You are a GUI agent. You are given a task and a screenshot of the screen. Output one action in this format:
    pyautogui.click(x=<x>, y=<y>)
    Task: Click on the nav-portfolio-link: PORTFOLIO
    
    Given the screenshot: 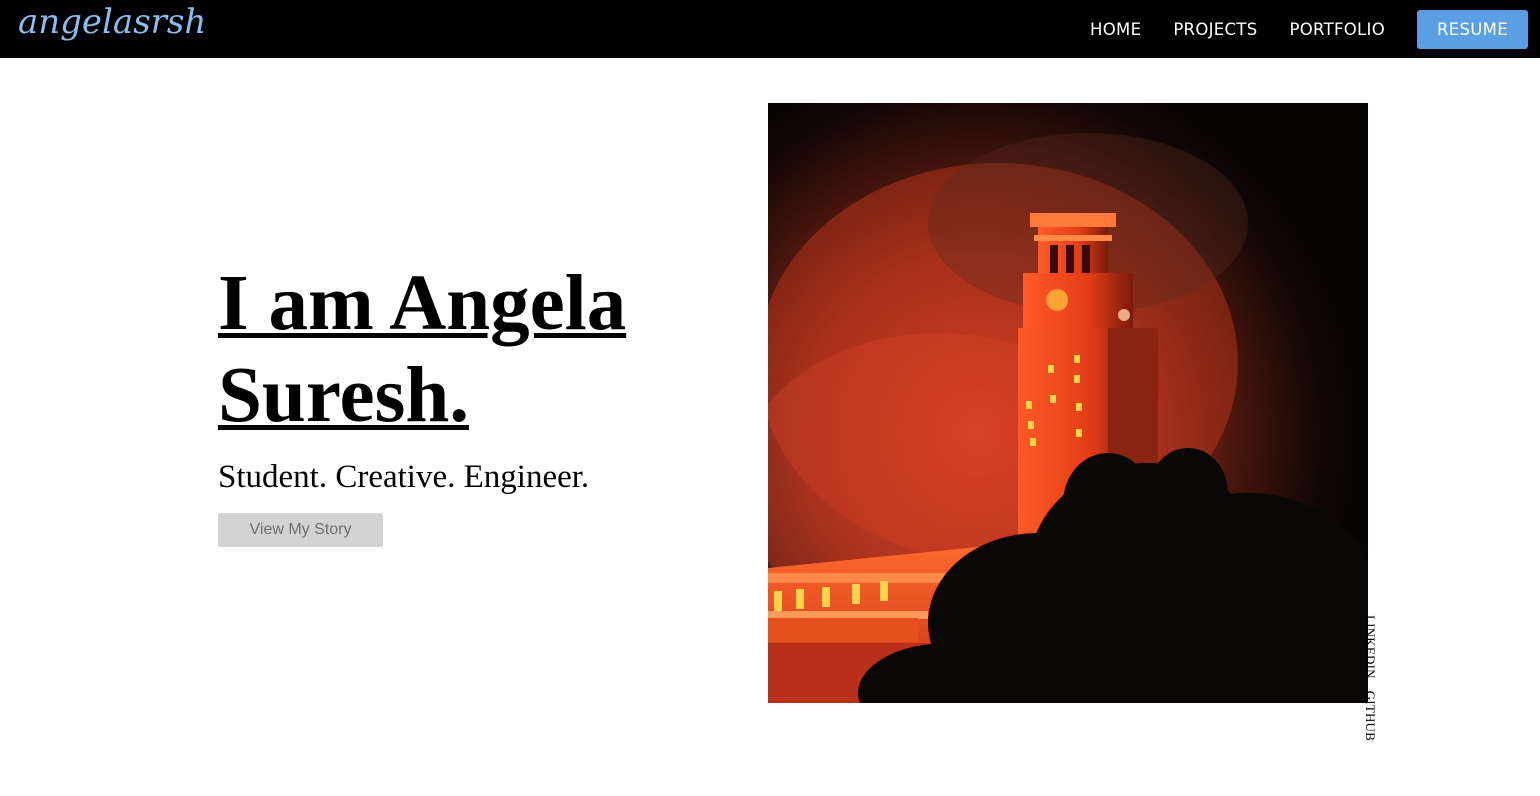 What is the action you would take?
    pyautogui.click(x=1337, y=29)
    